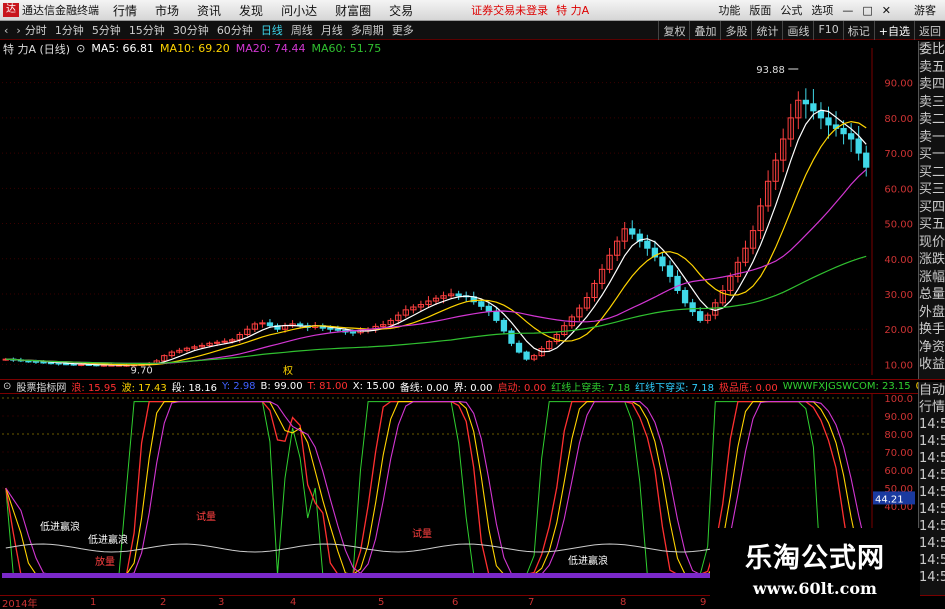 This screenshot has height=609, width=945. Describe the element at coordinates (455, 602) in the screenshot. I see `x-axis-label: 6` at that location.